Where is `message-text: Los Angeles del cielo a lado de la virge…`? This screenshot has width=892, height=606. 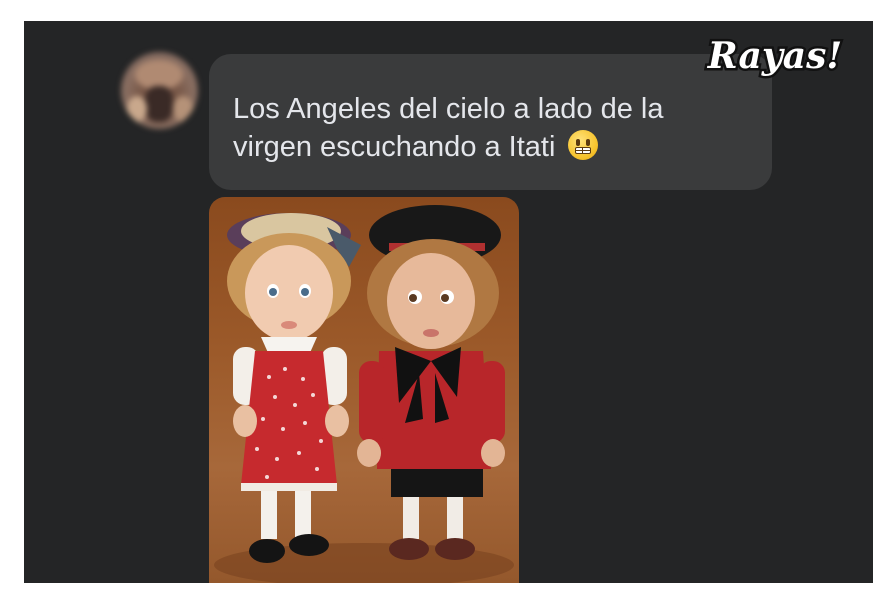 message-text: Los Angeles del cielo a lado de la virge… is located at coordinates (448, 128).